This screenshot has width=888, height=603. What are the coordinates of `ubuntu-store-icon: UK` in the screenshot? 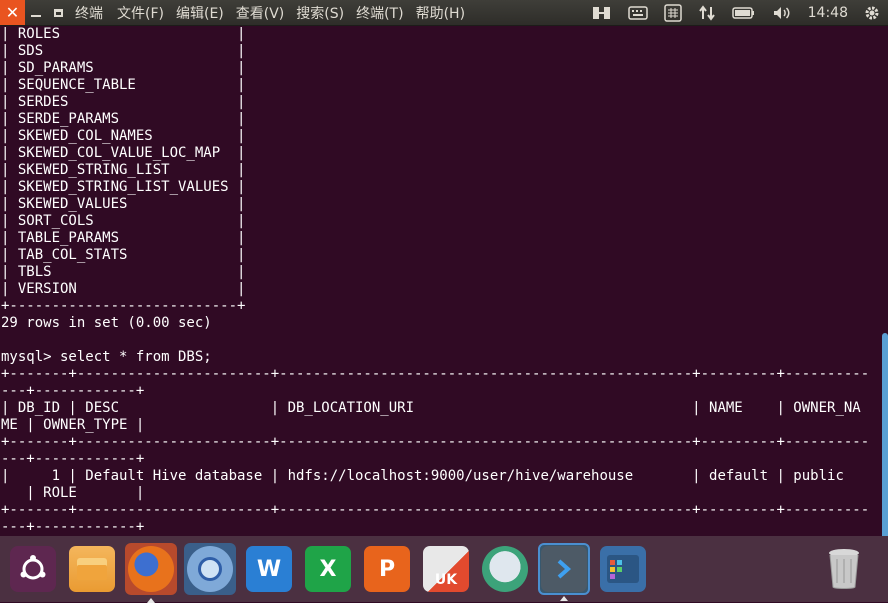 It's located at (446, 569).